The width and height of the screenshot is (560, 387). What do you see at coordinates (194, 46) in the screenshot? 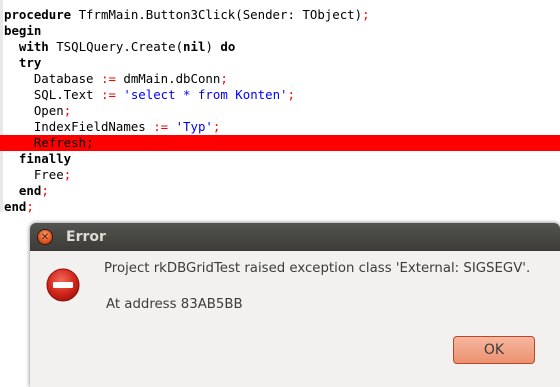
I see `keyword-token: nil` at bounding box center [194, 46].